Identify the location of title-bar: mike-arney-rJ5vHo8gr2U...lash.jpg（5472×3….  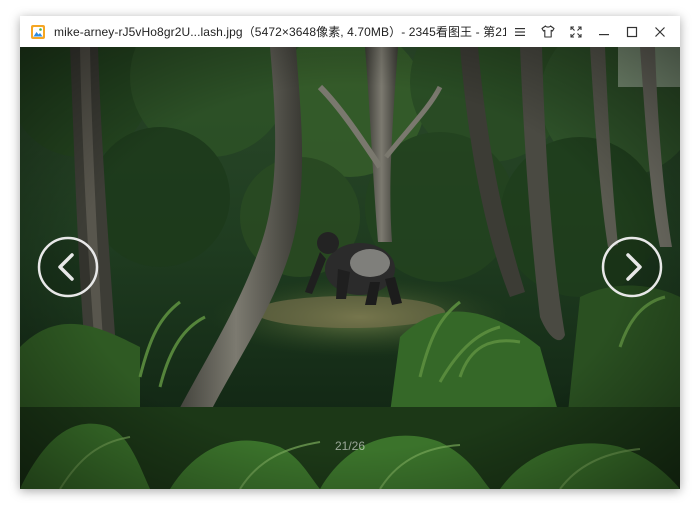
(350, 32).